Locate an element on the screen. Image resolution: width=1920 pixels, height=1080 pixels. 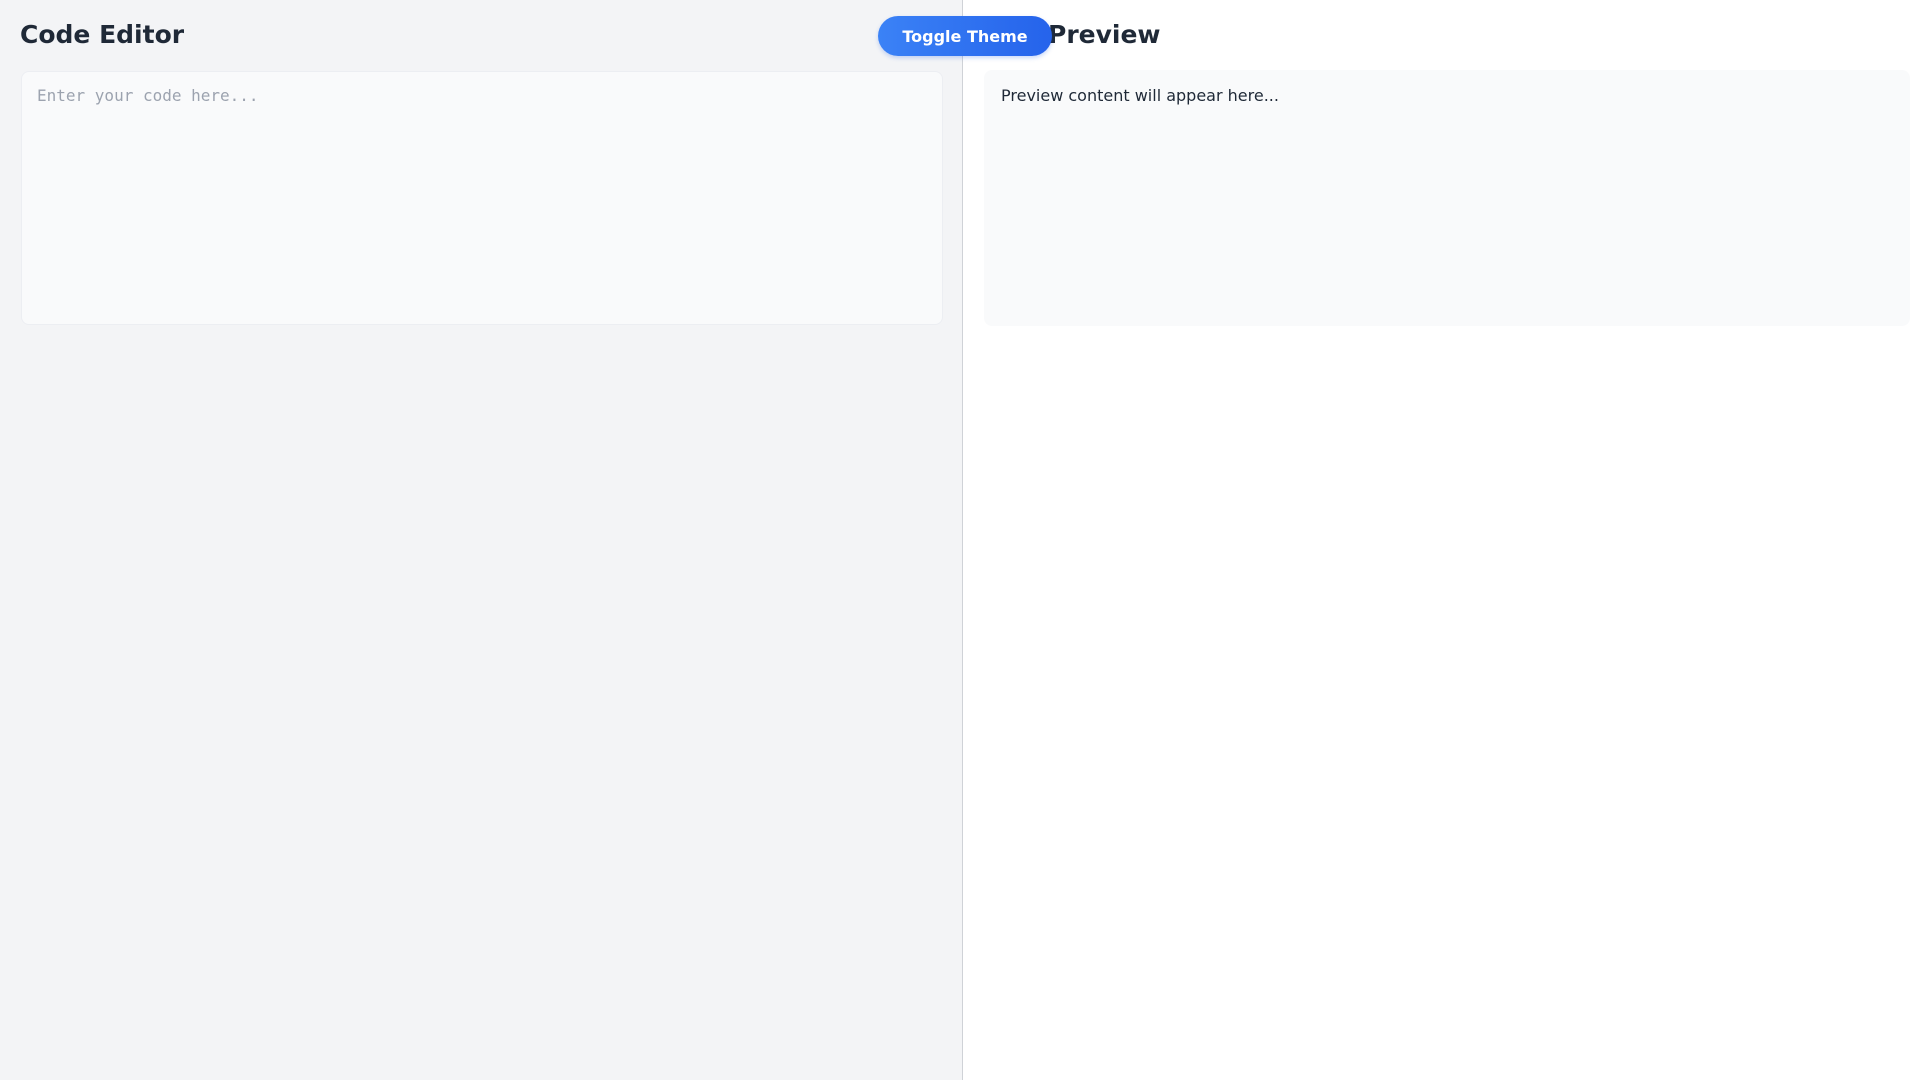
preview-title: Preview is located at coordinates (1104, 34).